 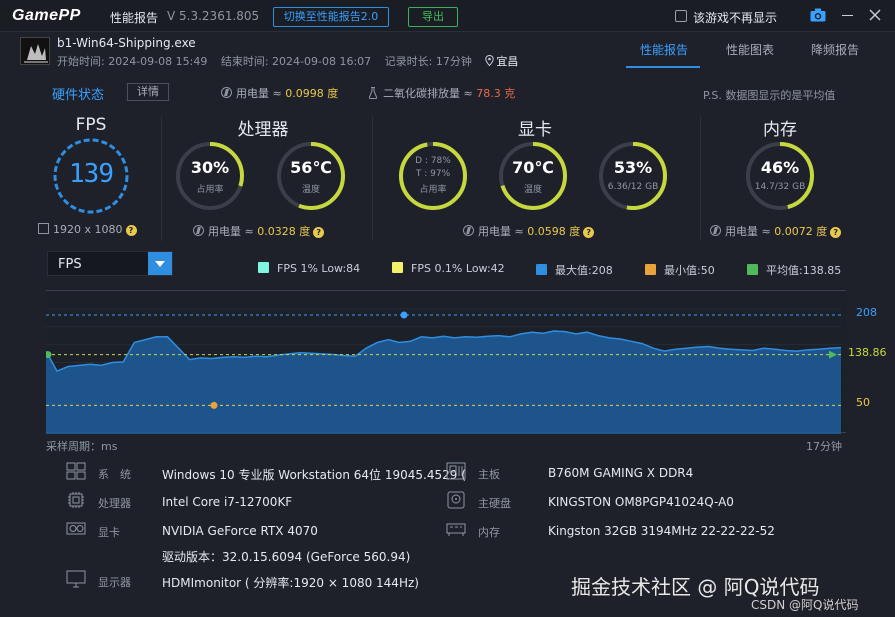 I want to click on close-icon, so click(x=875, y=15).